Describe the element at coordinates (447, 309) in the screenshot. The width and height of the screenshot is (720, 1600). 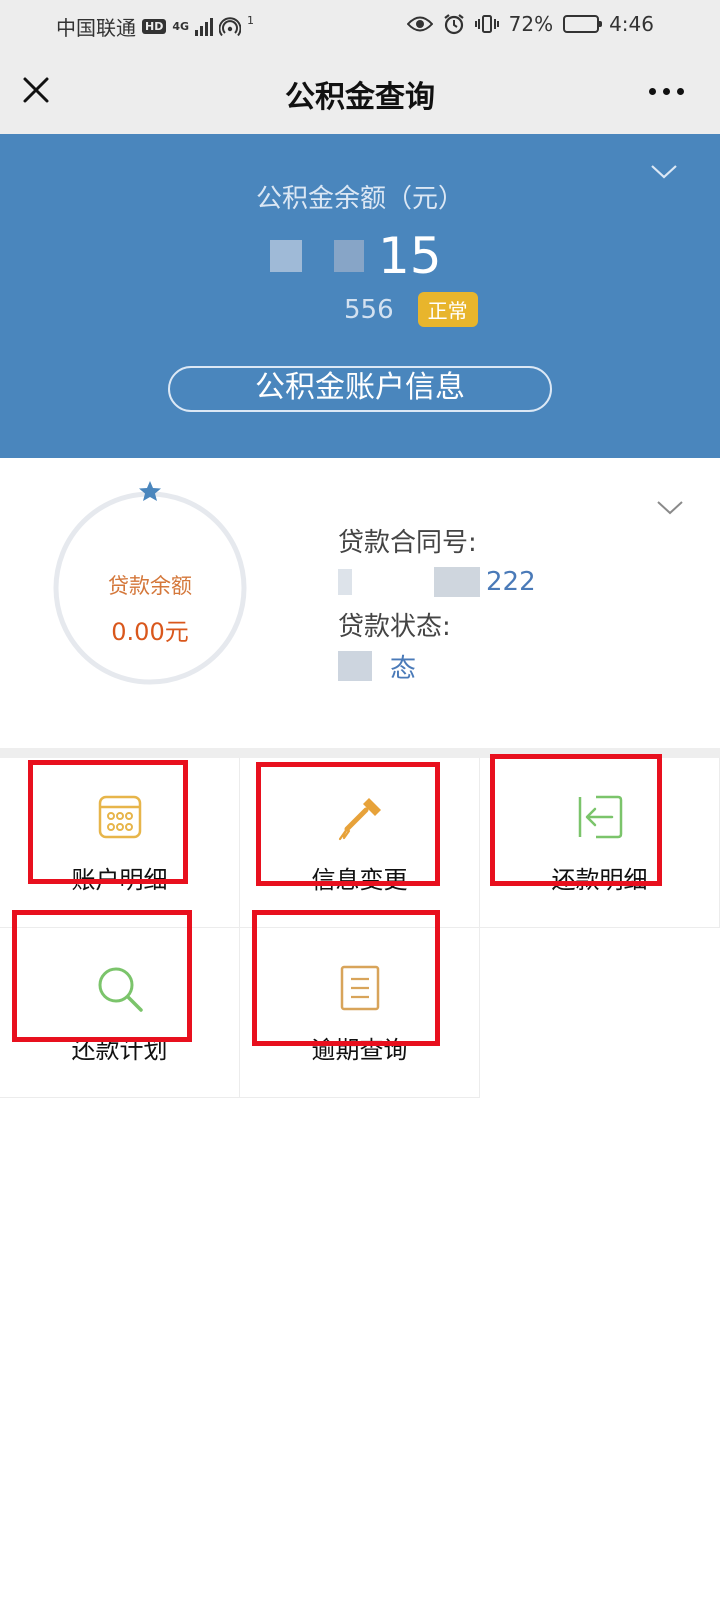
I see `status-badge: 正常` at that location.